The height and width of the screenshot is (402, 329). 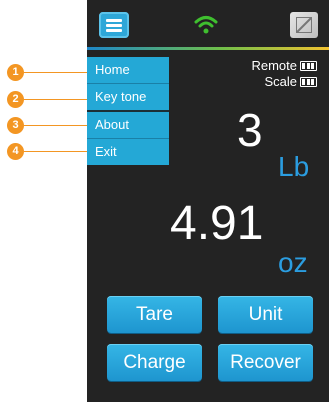 What do you see at coordinates (128, 70) in the screenshot?
I see `menu-item-home: Home` at bounding box center [128, 70].